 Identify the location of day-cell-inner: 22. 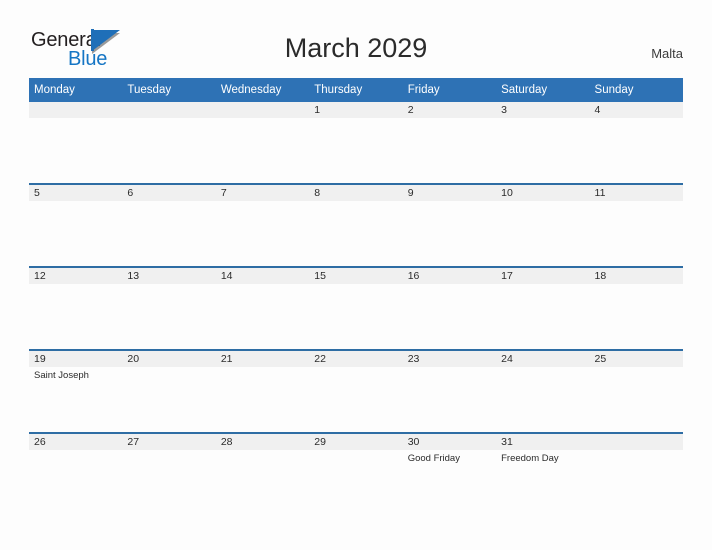
(356, 391).